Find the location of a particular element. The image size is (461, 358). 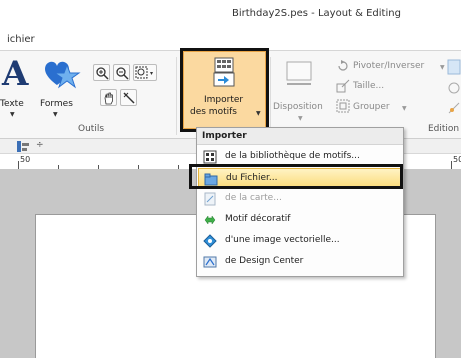

tab-fichier: ichier is located at coordinates (21, 39).